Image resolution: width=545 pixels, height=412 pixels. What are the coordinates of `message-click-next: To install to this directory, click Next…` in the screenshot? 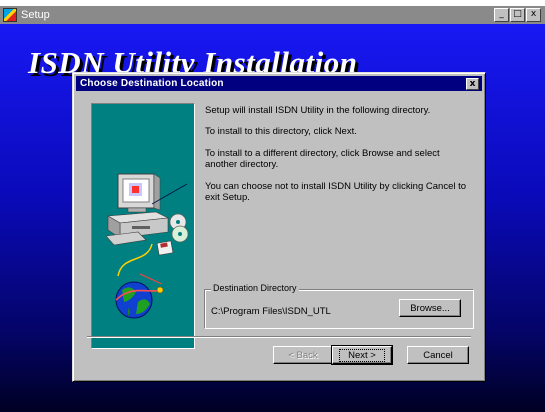 It's located at (281, 131).